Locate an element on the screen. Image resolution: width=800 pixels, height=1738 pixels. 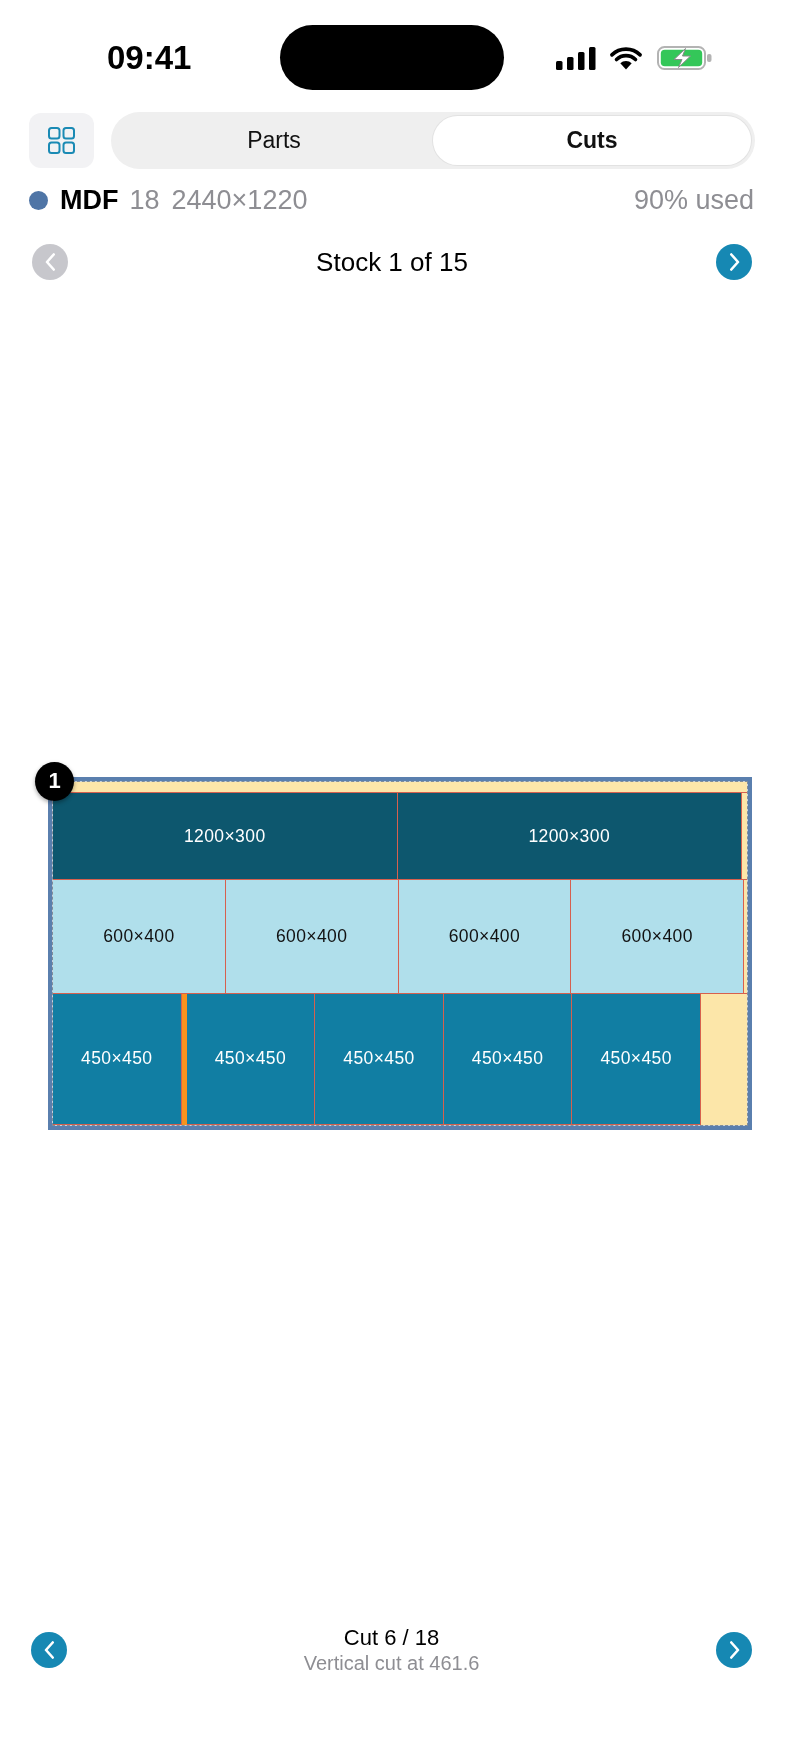
grid-icon is located at coordinates (61, 140).